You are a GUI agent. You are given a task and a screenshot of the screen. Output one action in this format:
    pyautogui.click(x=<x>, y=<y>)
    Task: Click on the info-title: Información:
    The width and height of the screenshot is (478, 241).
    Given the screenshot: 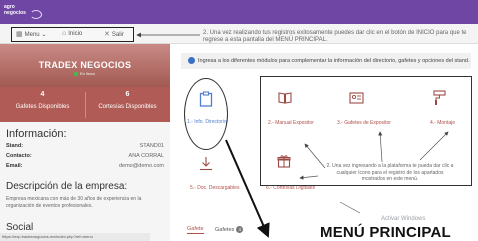 What is the action you would take?
    pyautogui.click(x=36, y=134)
    